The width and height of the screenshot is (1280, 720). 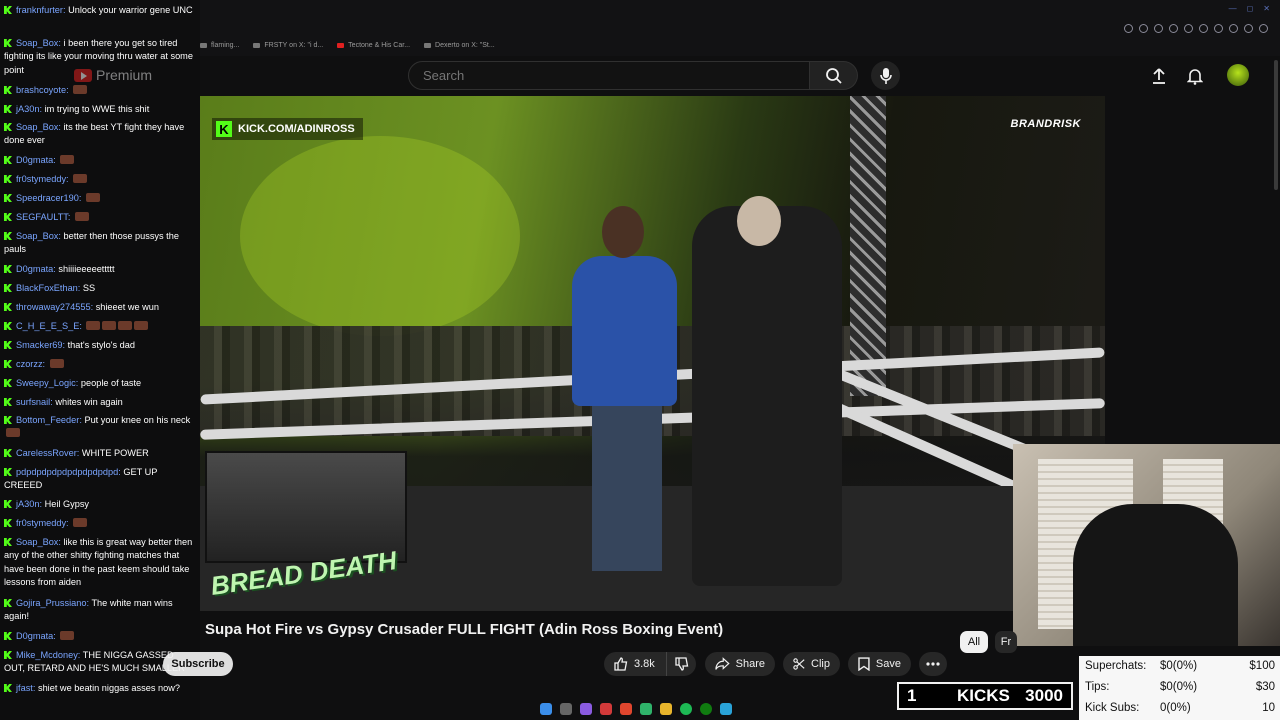 What do you see at coordinates (47, 198) in the screenshot?
I see `chat-username: Speedracer190` at bounding box center [47, 198].